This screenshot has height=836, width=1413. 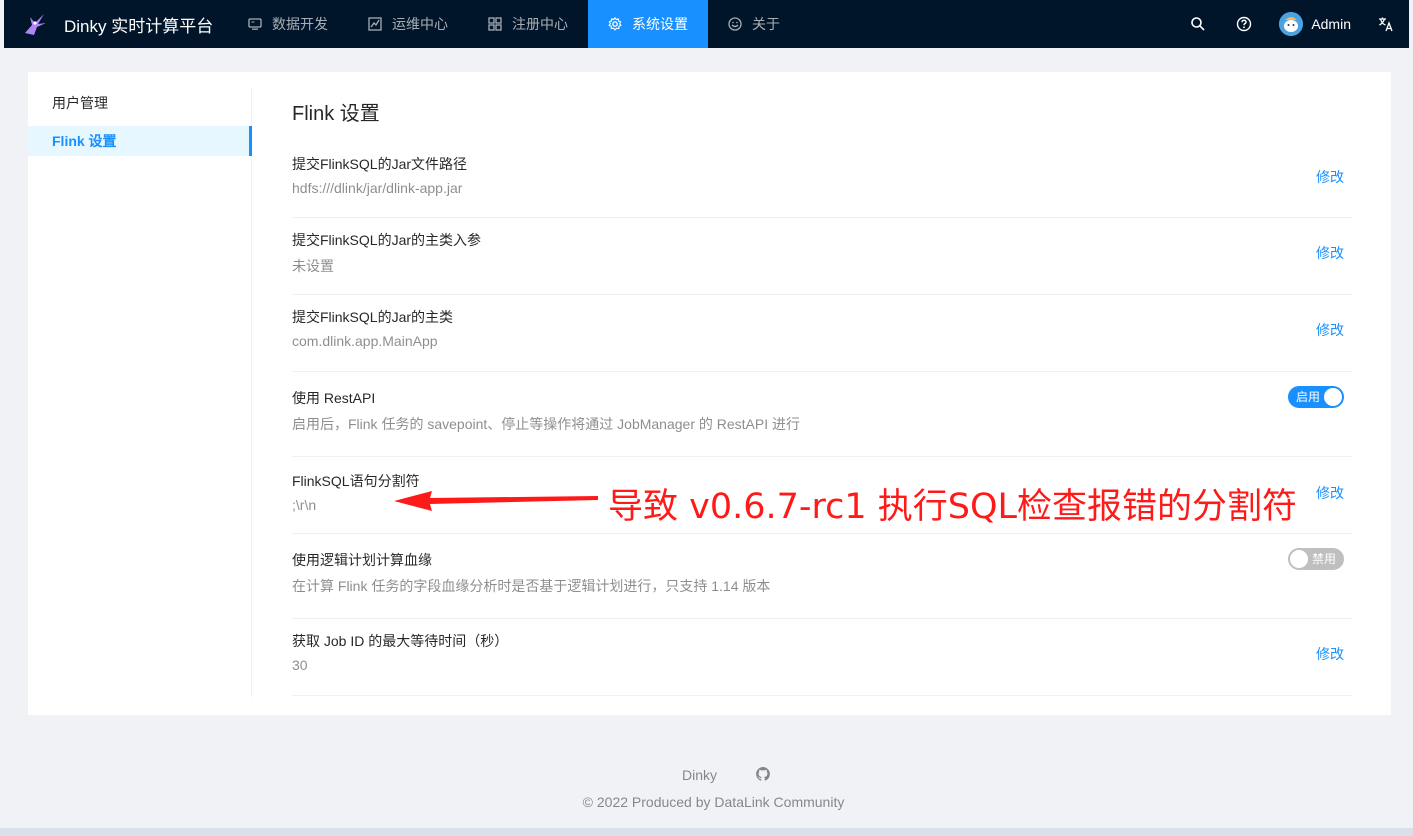 I want to click on setting-title: 使用逻辑计划计算血缘, so click(x=362, y=560).